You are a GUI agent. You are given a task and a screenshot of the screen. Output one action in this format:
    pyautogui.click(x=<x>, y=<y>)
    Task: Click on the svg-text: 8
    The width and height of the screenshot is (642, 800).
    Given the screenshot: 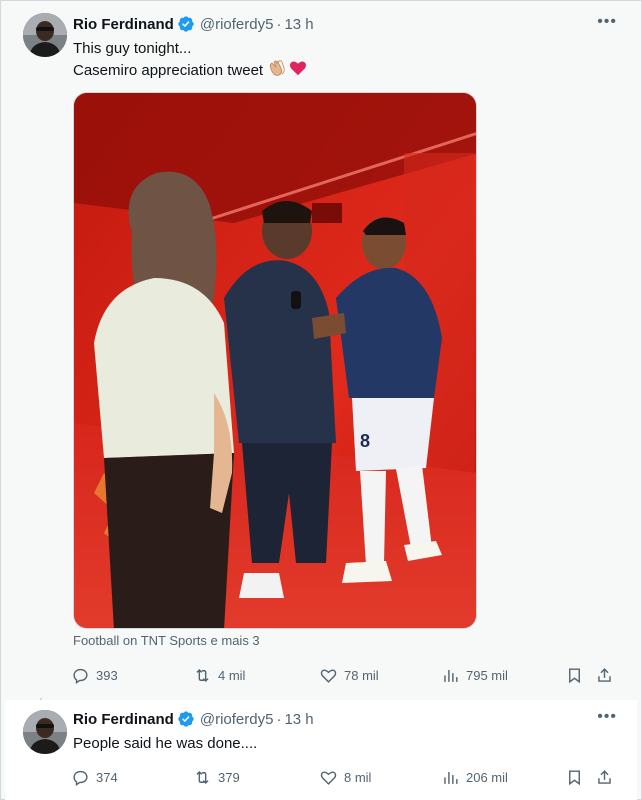 What is the action you would take?
    pyautogui.click(x=365, y=441)
    